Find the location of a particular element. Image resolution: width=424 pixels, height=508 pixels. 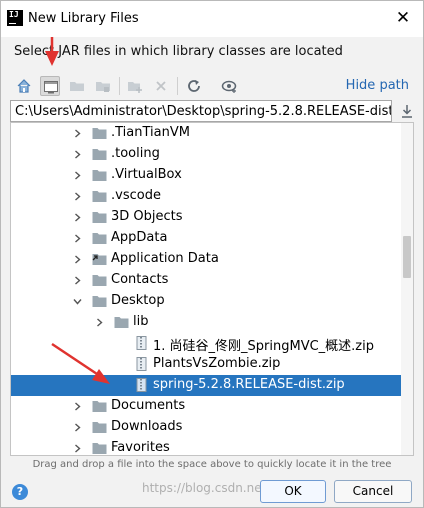

tree-row-label: AppData is located at coordinates (139, 237).